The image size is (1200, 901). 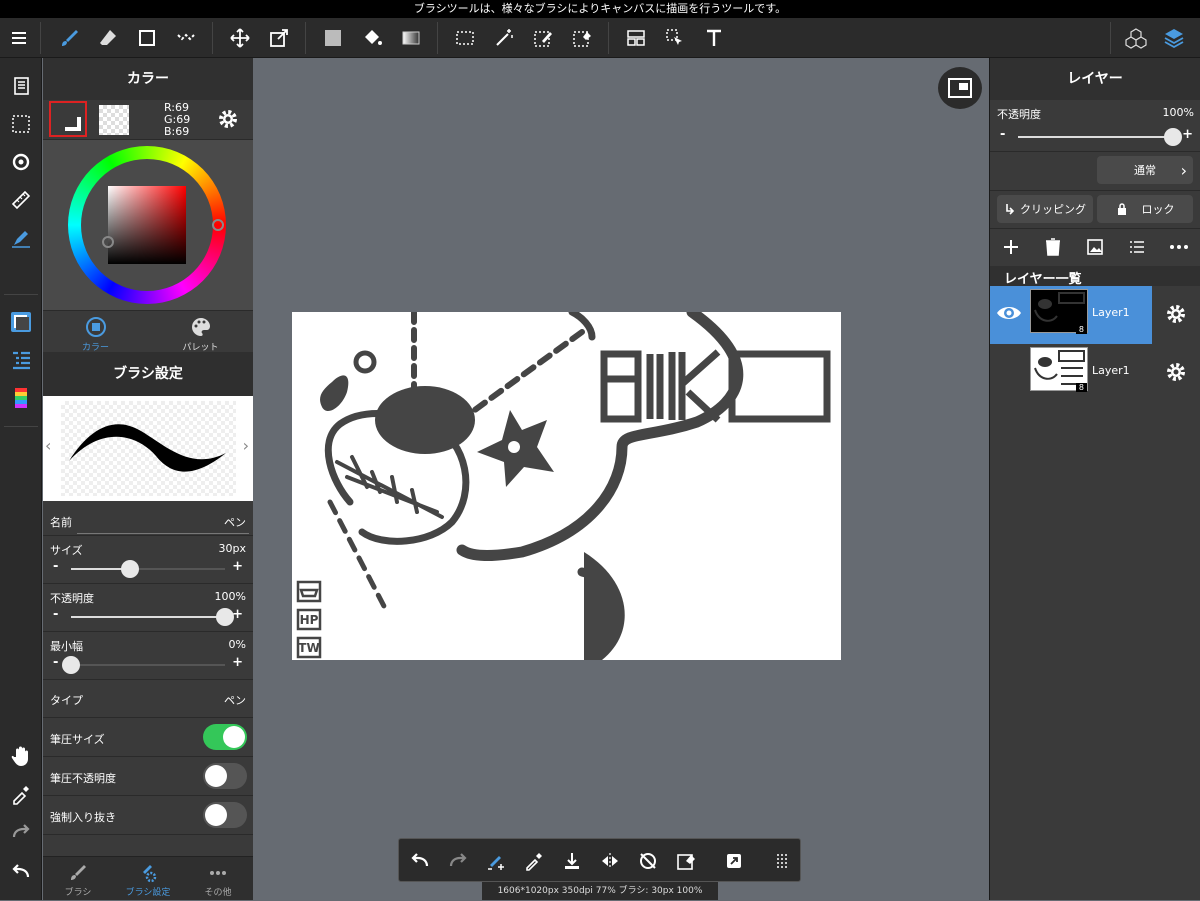 What do you see at coordinates (1179, 249) in the screenshot?
I see `layer-more-icon` at bounding box center [1179, 249].